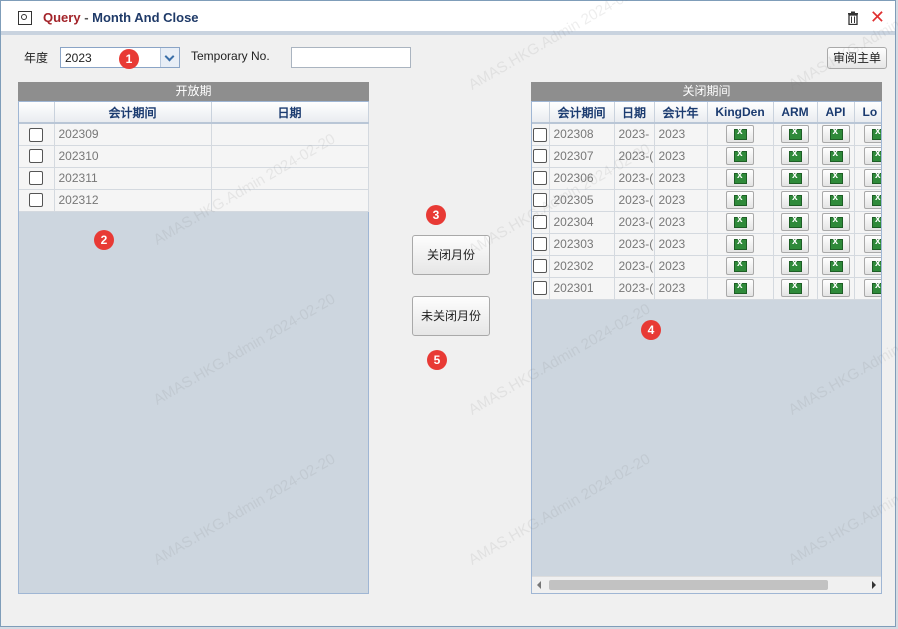  I want to click on table-row: 202311, so click(194, 178).